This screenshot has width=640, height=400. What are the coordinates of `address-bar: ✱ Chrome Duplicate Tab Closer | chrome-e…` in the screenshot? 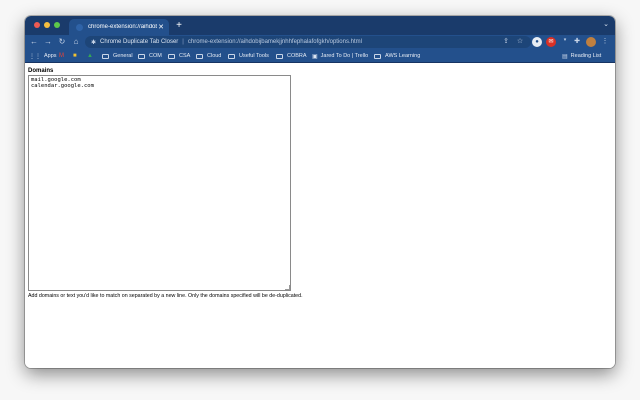 It's located at (308, 42).